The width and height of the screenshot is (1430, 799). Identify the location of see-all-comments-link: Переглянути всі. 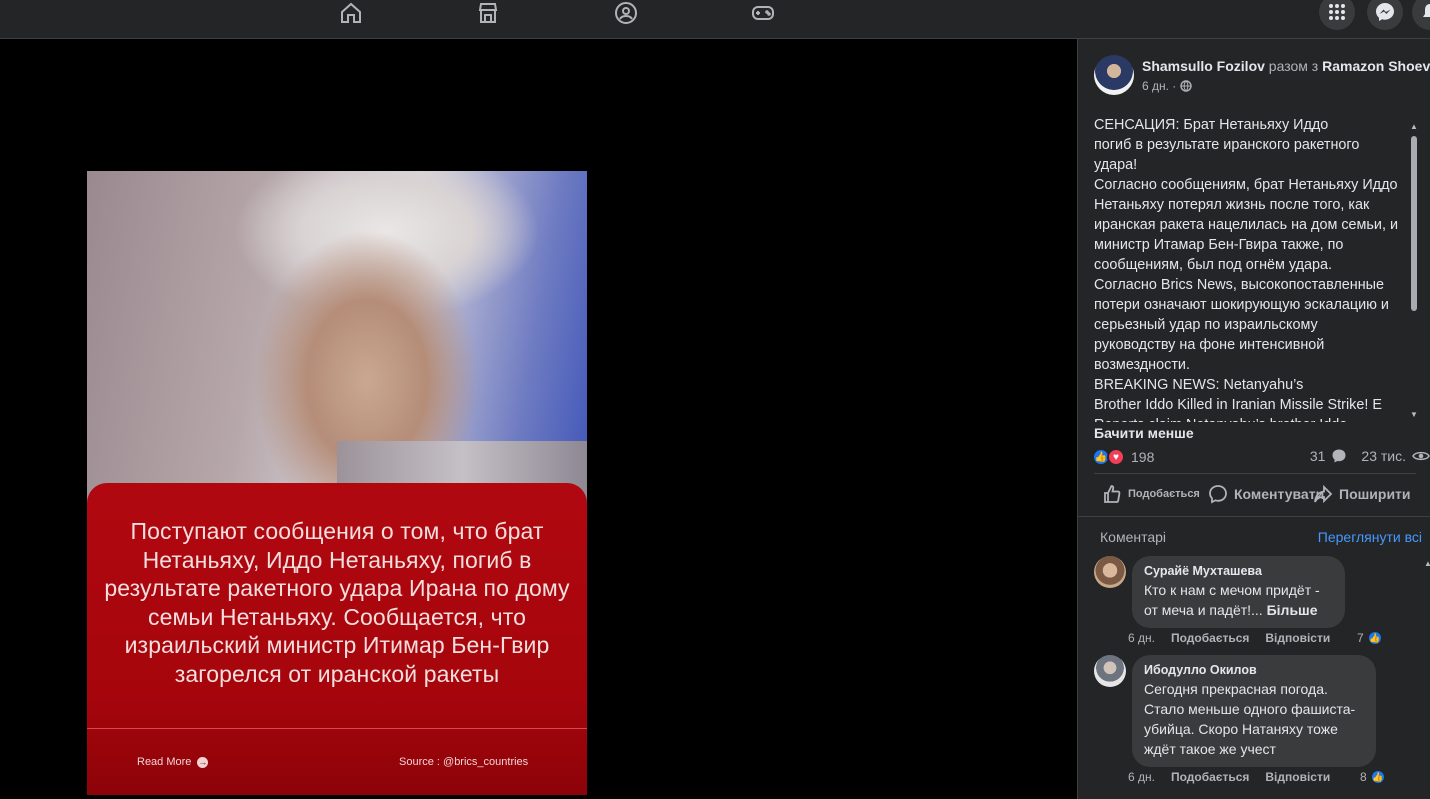
(1370, 537).